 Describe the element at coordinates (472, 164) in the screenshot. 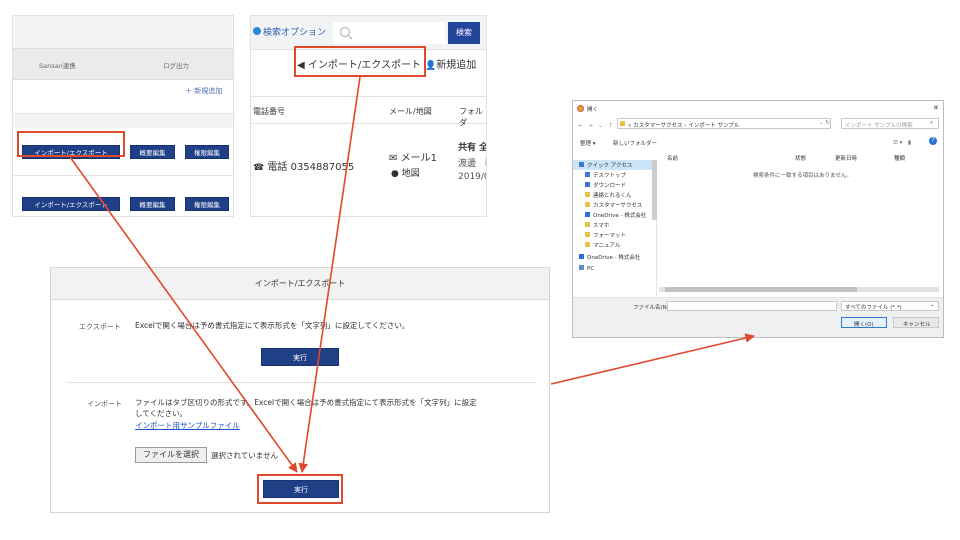

I see `folder-line-2: 渡邊 昭` at that location.